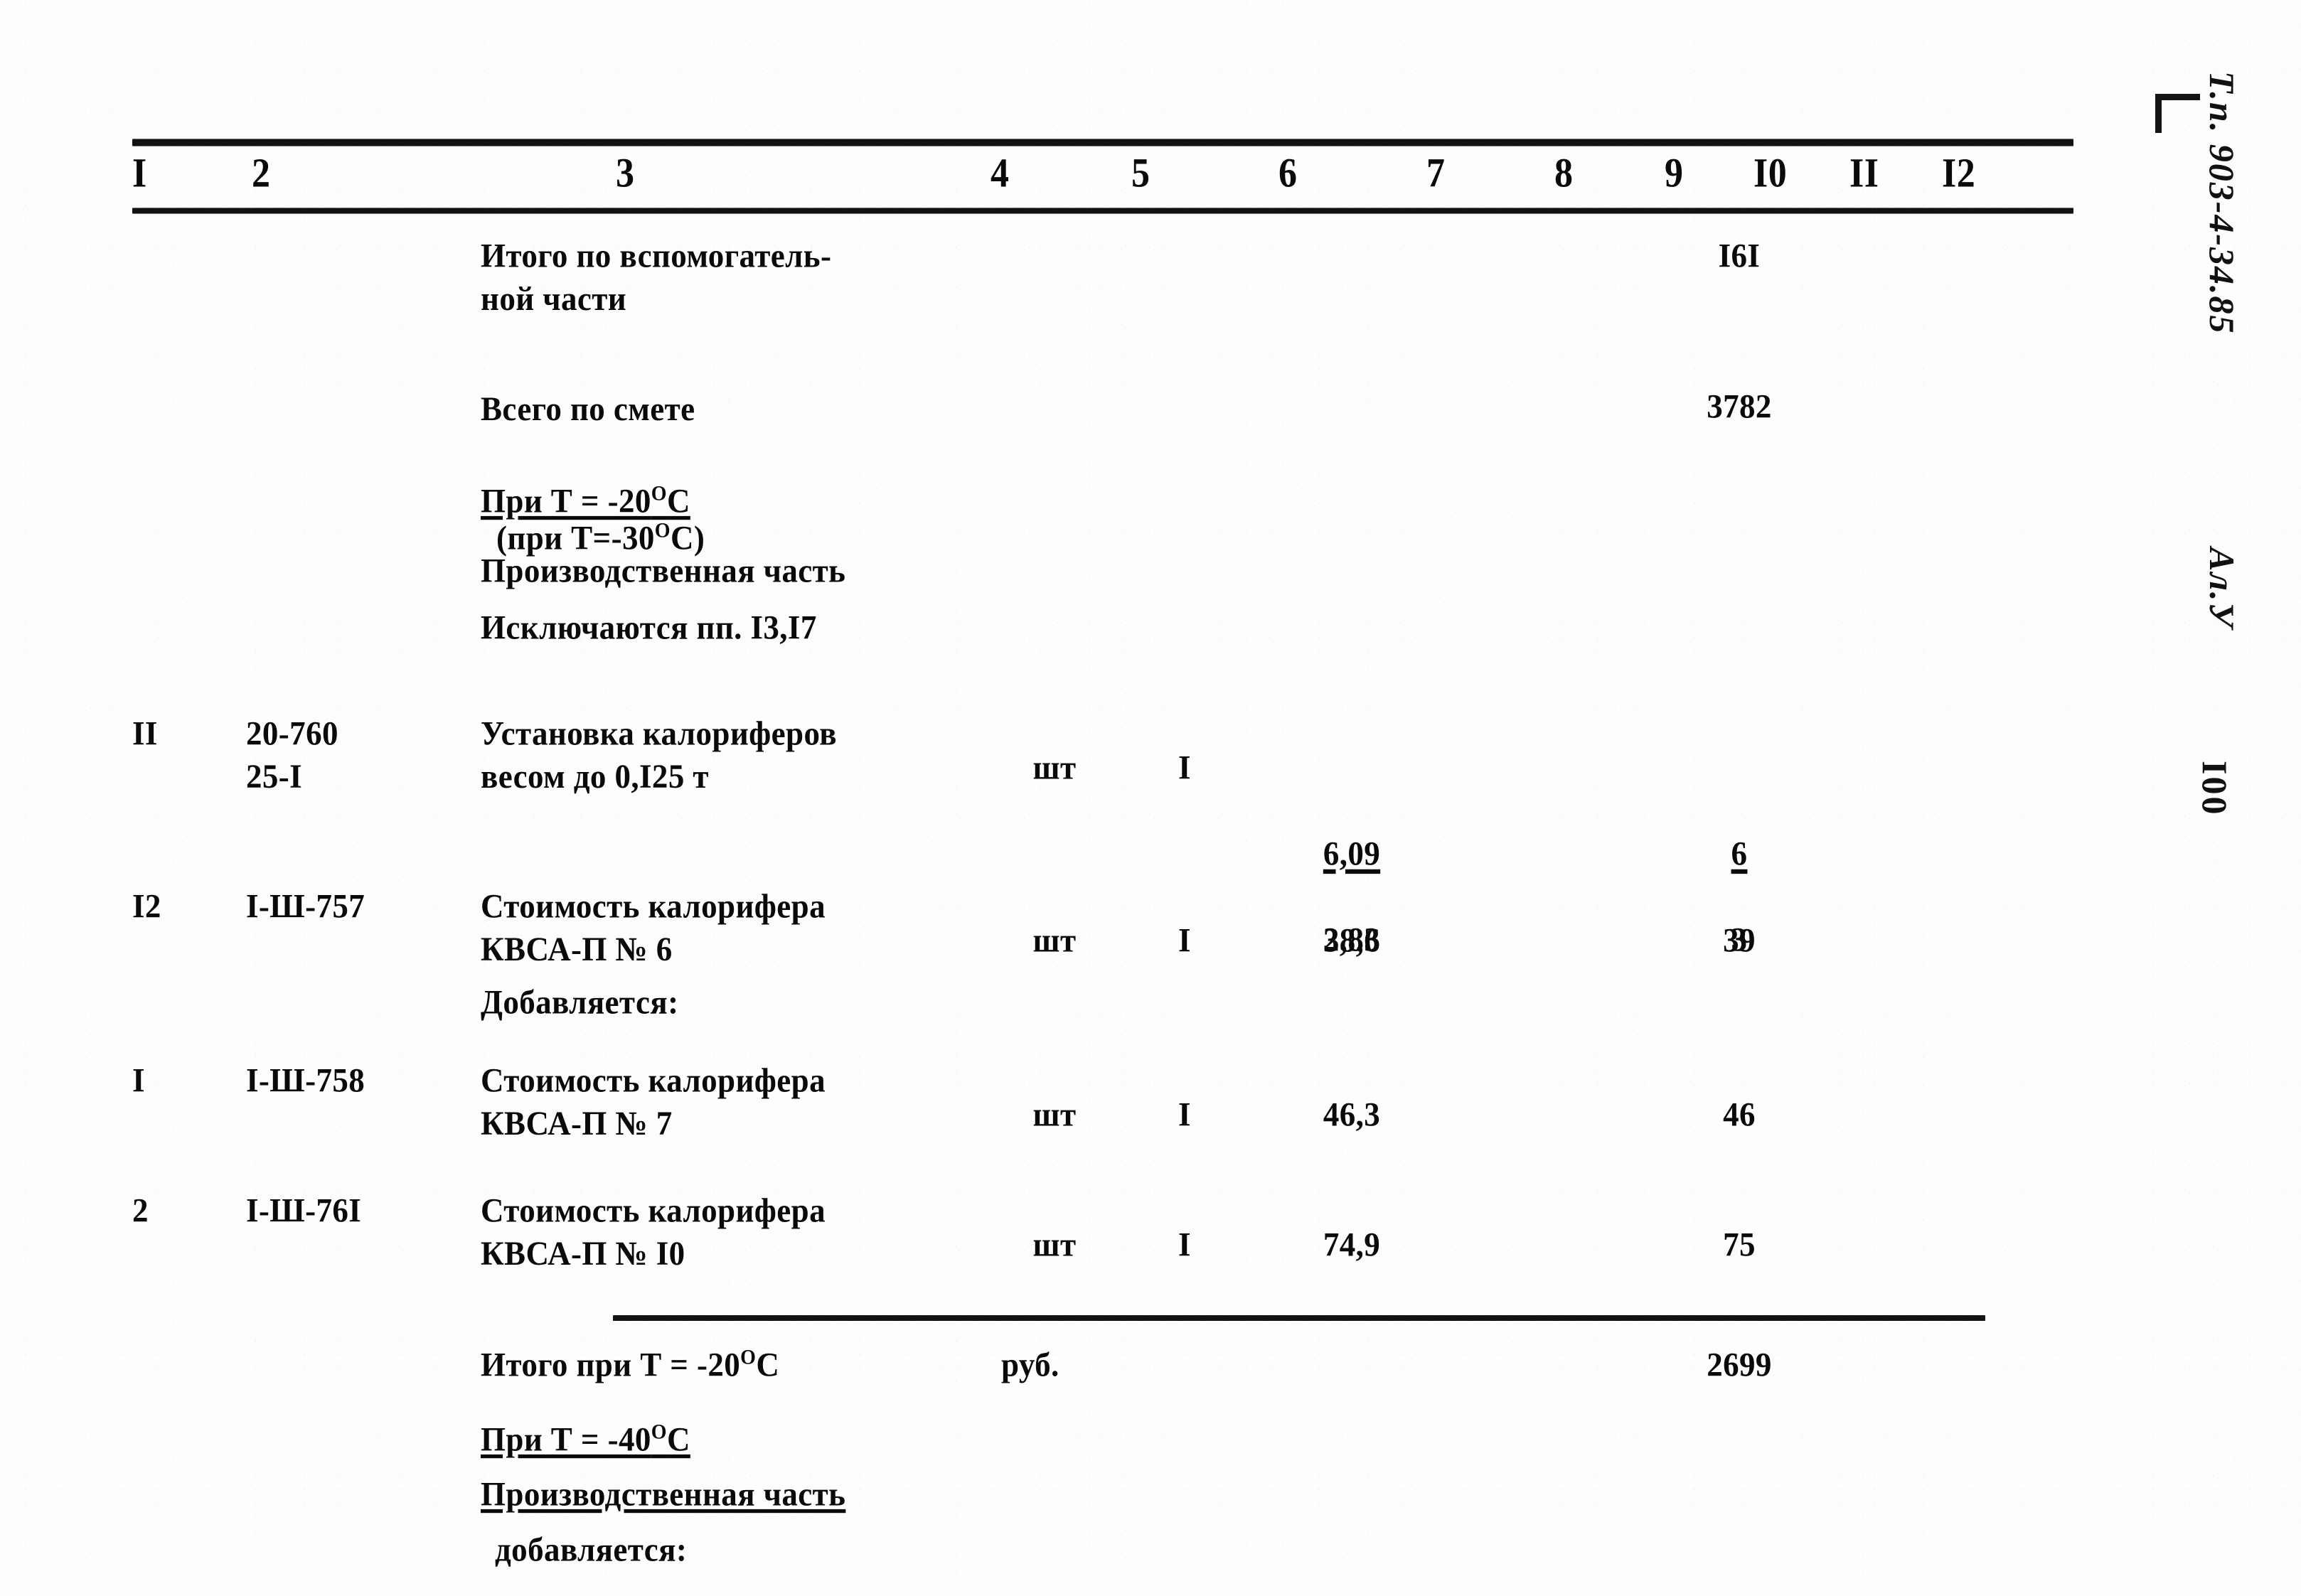 The image size is (2301, 1596). I want to click on row-description: Установка калориферов весом до 0,I25 т, so click(659, 755).